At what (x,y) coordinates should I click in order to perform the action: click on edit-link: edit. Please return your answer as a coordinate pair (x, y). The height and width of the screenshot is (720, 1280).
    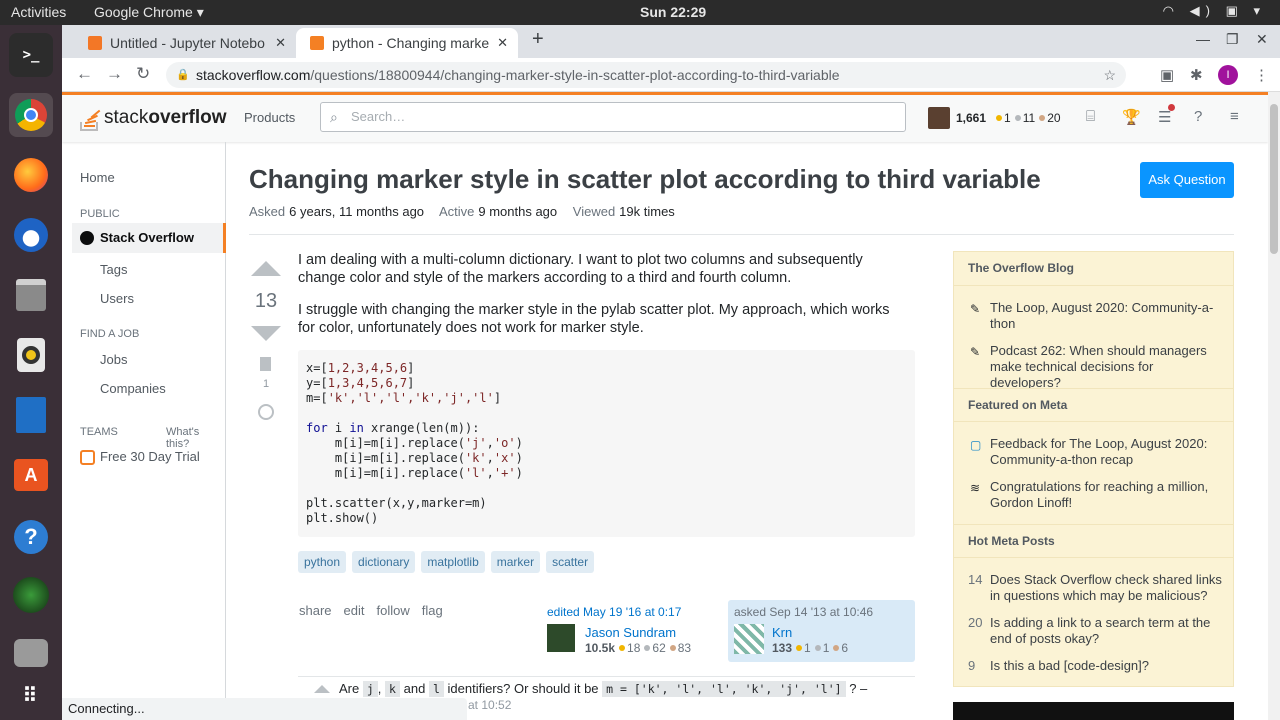
    Looking at the image, I should click on (354, 610).